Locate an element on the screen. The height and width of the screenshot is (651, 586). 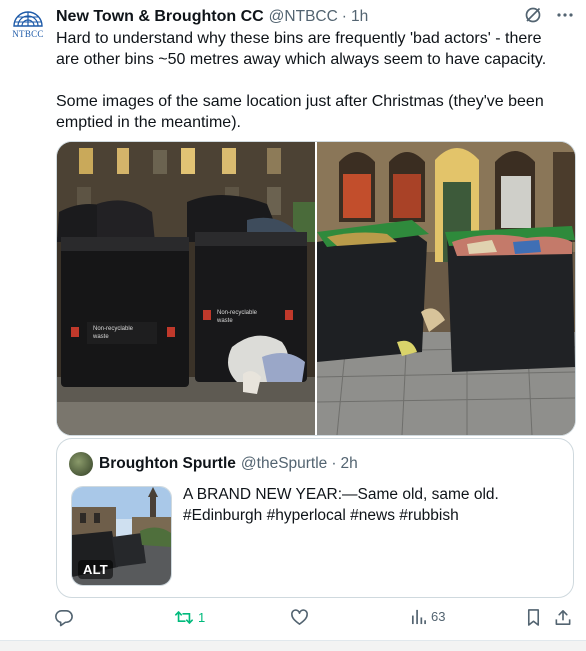
action-bar: 1 63 is located at coordinates (293, 620).